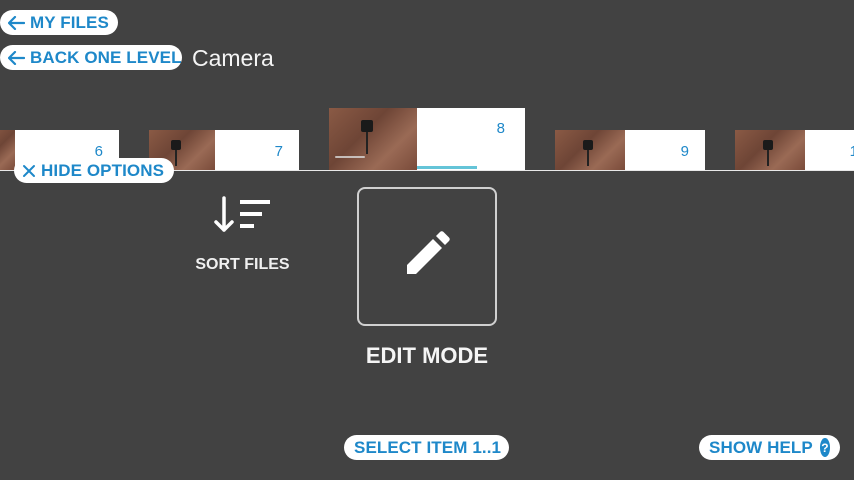 This screenshot has height=480, width=854. What do you see at coordinates (427, 355) in the screenshot?
I see `edit-mode-label: EDIT MODE` at bounding box center [427, 355].